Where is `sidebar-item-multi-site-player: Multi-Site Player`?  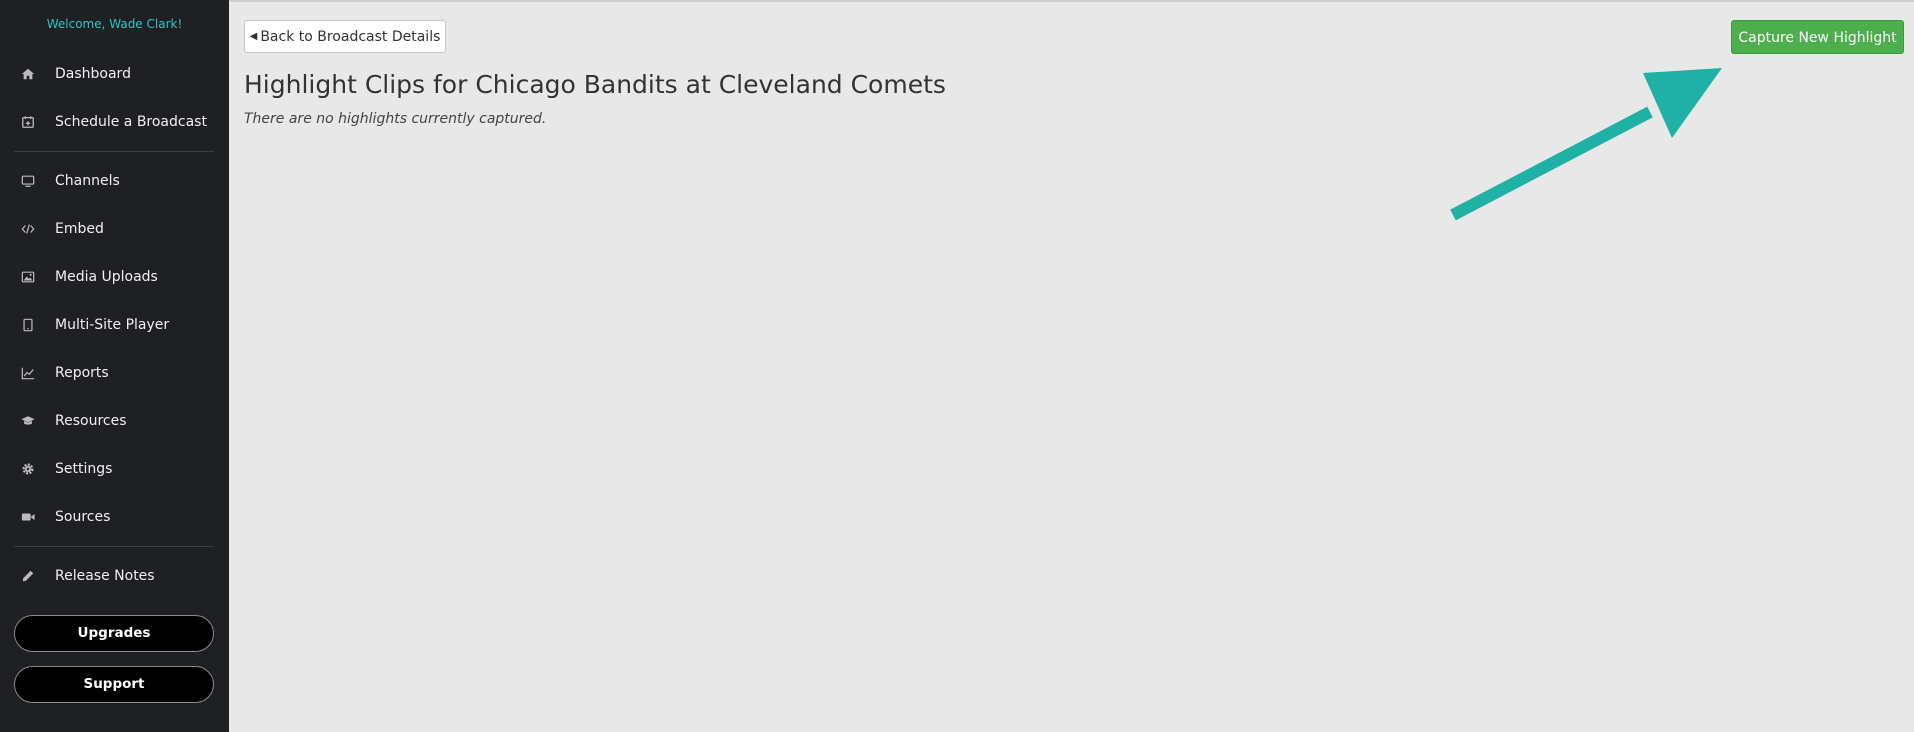 sidebar-item-multi-site-player: Multi-Site Player is located at coordinates (114, 325).